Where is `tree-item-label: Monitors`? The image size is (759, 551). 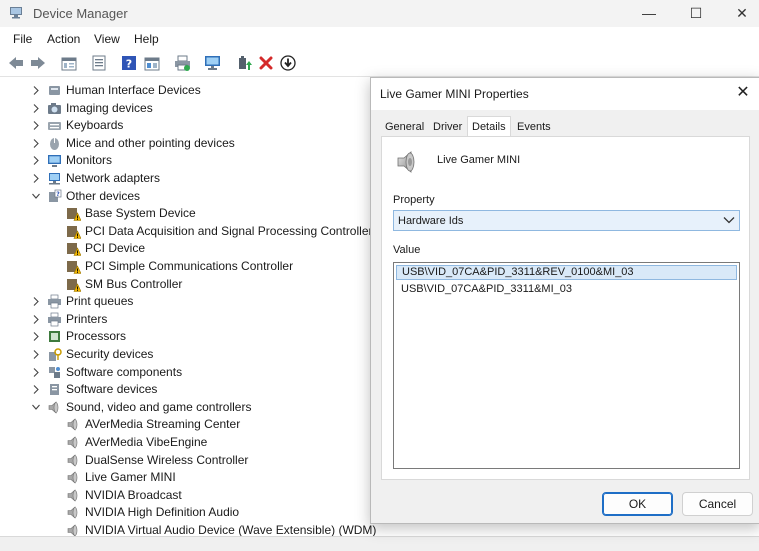
tree-item-label: Monitors is located at coordinates (89, 160).